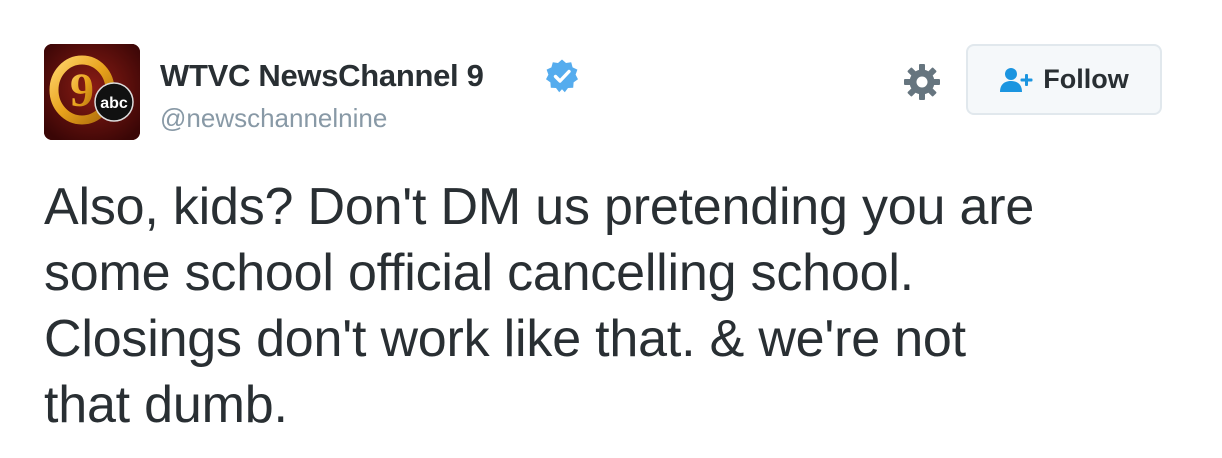 This screenshot has width=1222, height=458. I want to click on follow-label: Follow, so click(1086, 79).